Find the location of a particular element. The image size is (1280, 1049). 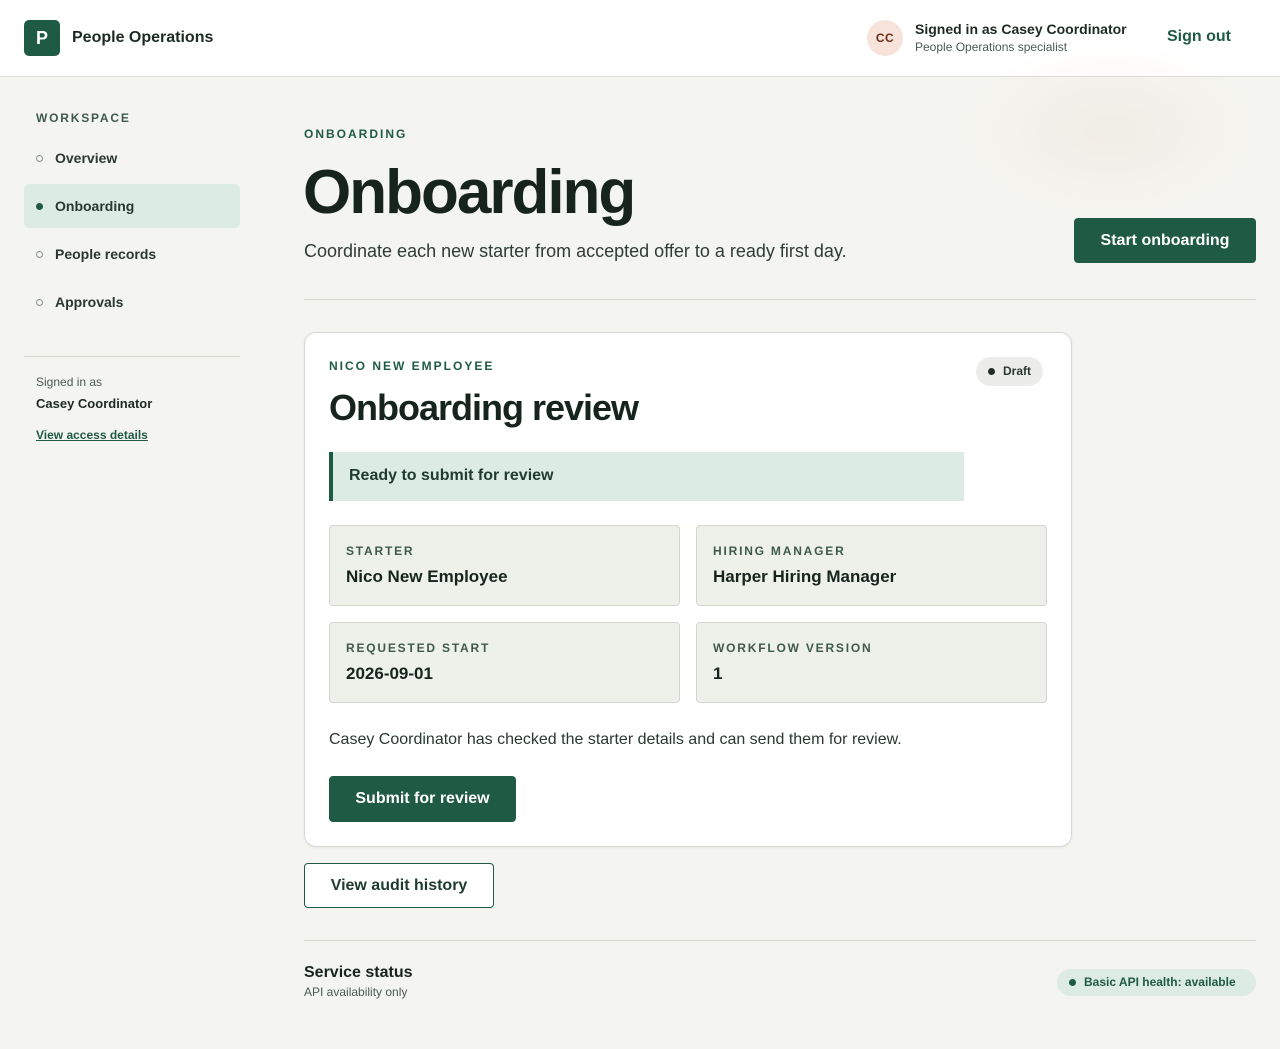

view-access-details-link: View access details is located at coordinates (92, 435).